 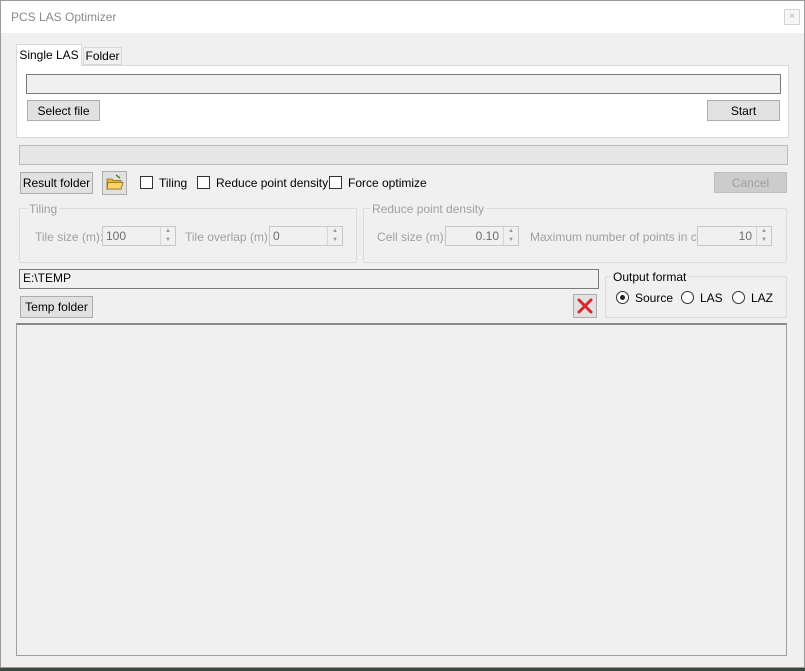 I want to click on tile-overlap-value: 0, so click(x=276, y=236).